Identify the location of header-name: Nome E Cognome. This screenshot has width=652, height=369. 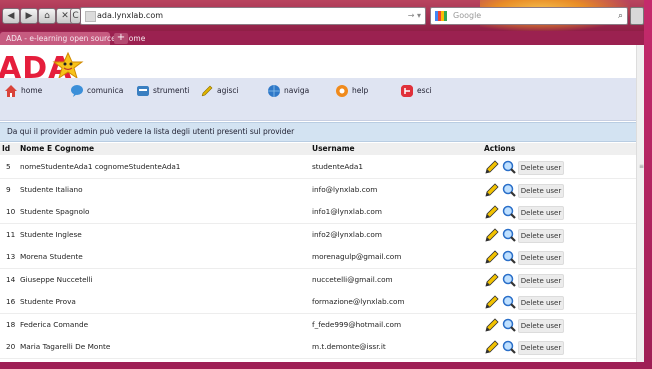
(57, 148).